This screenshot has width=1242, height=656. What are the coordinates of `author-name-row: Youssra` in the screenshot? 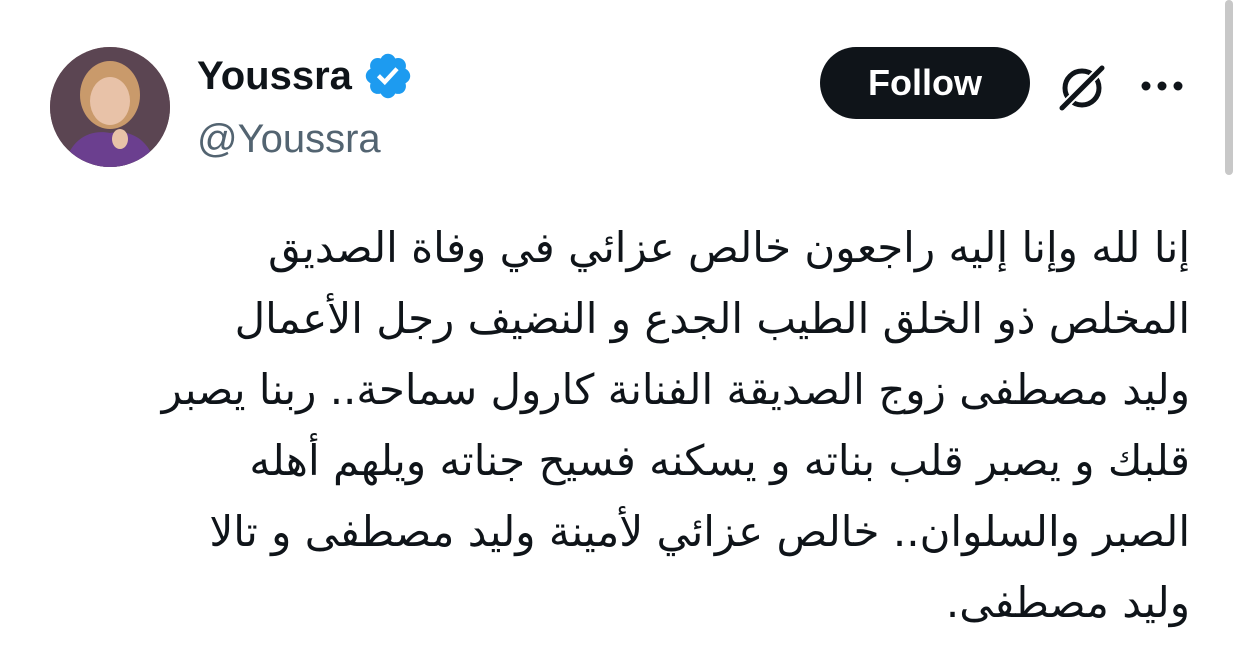 It's located at (305, 76).